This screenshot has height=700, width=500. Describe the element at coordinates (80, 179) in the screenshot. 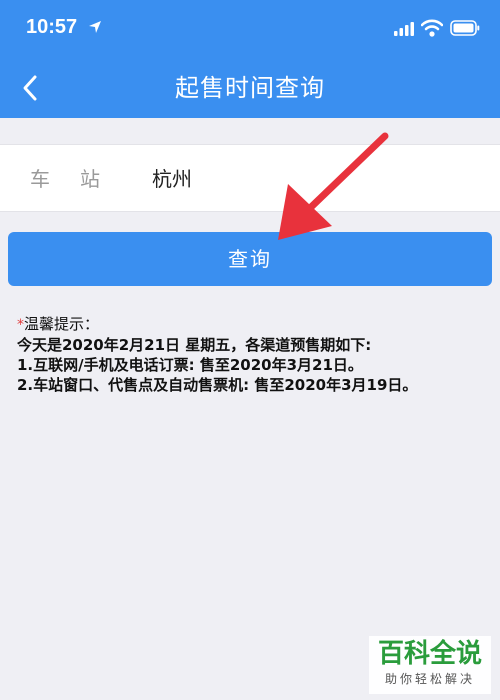

I see `station-label: 车站` at that location.